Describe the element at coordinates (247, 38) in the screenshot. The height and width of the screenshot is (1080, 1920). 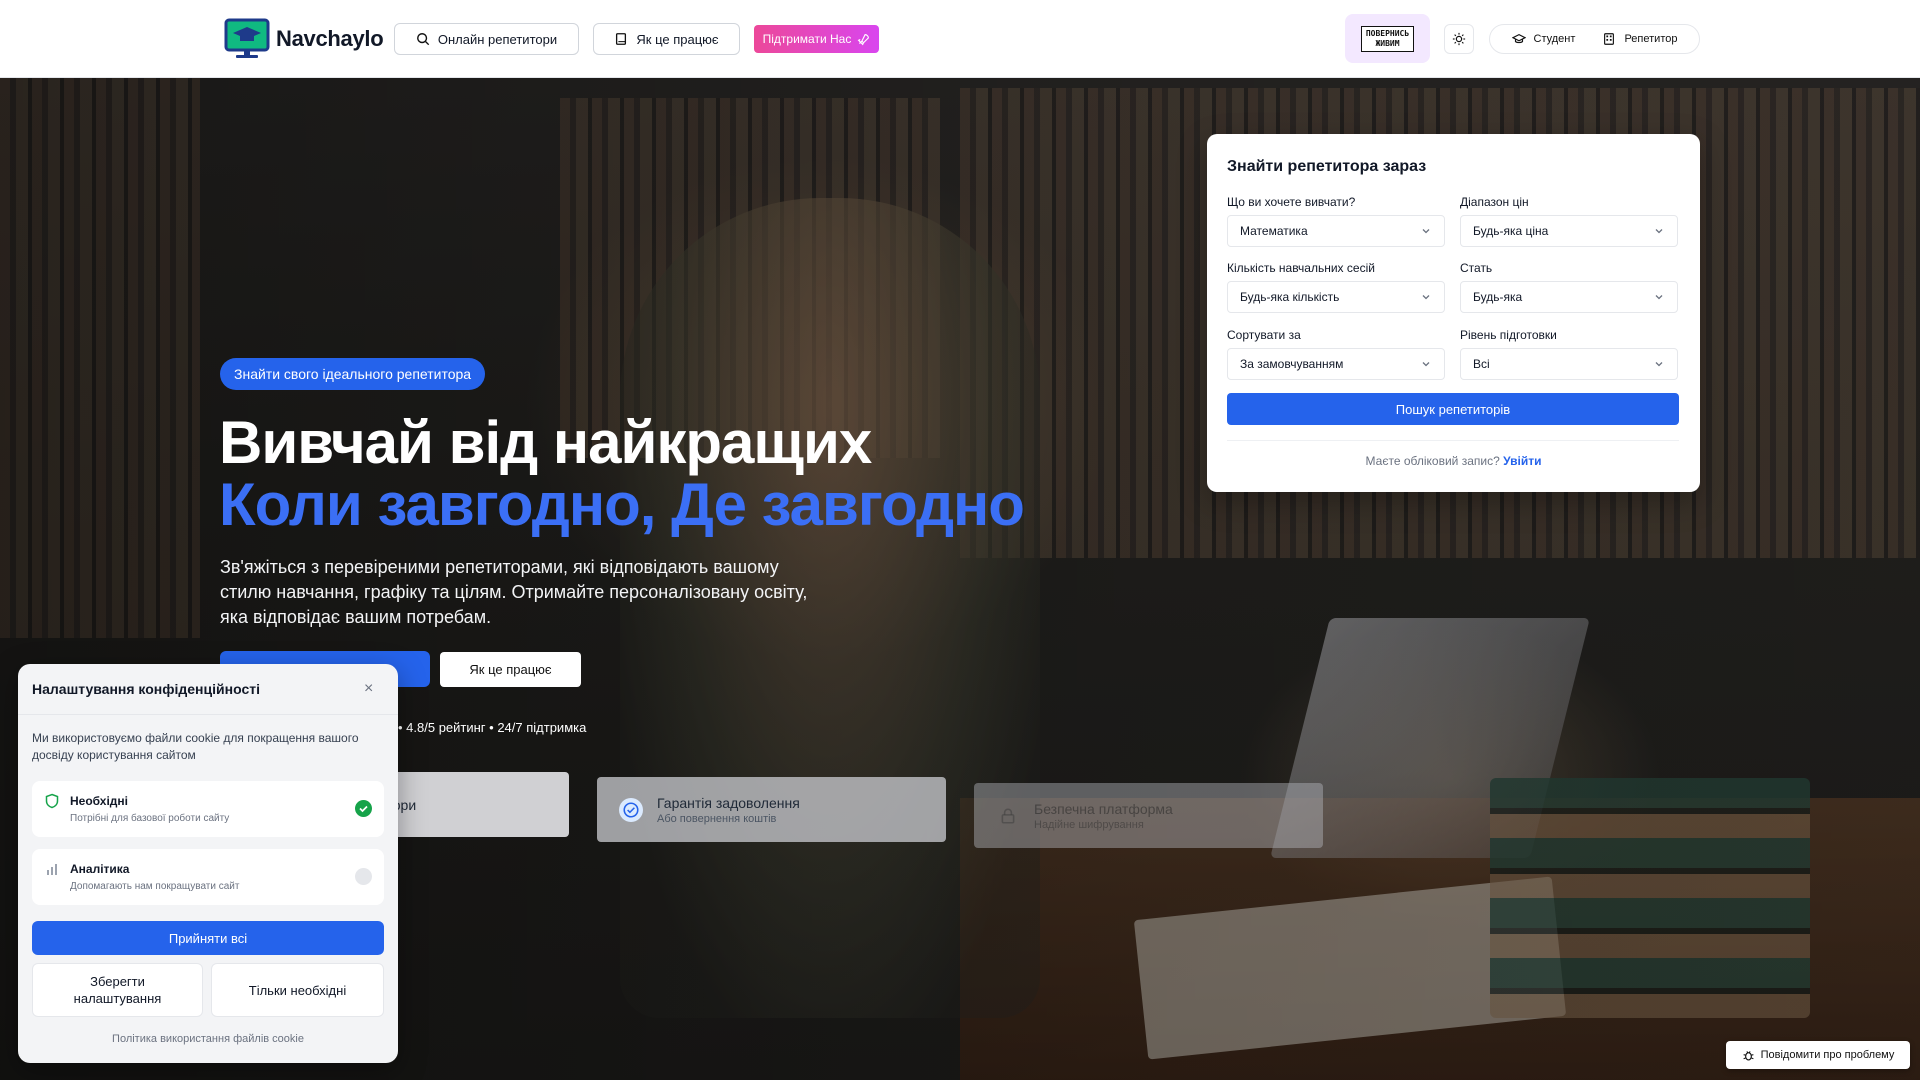
I see `logo-monitor-icon` at that location.